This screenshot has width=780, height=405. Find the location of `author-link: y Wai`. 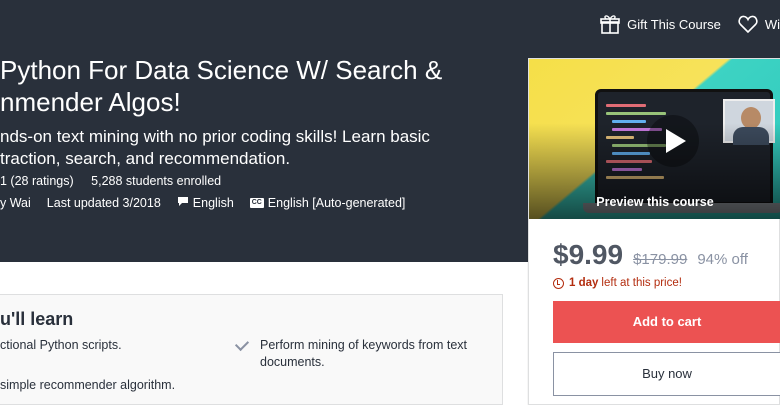

author-link: y Wai is located at coordinates (15, 203).